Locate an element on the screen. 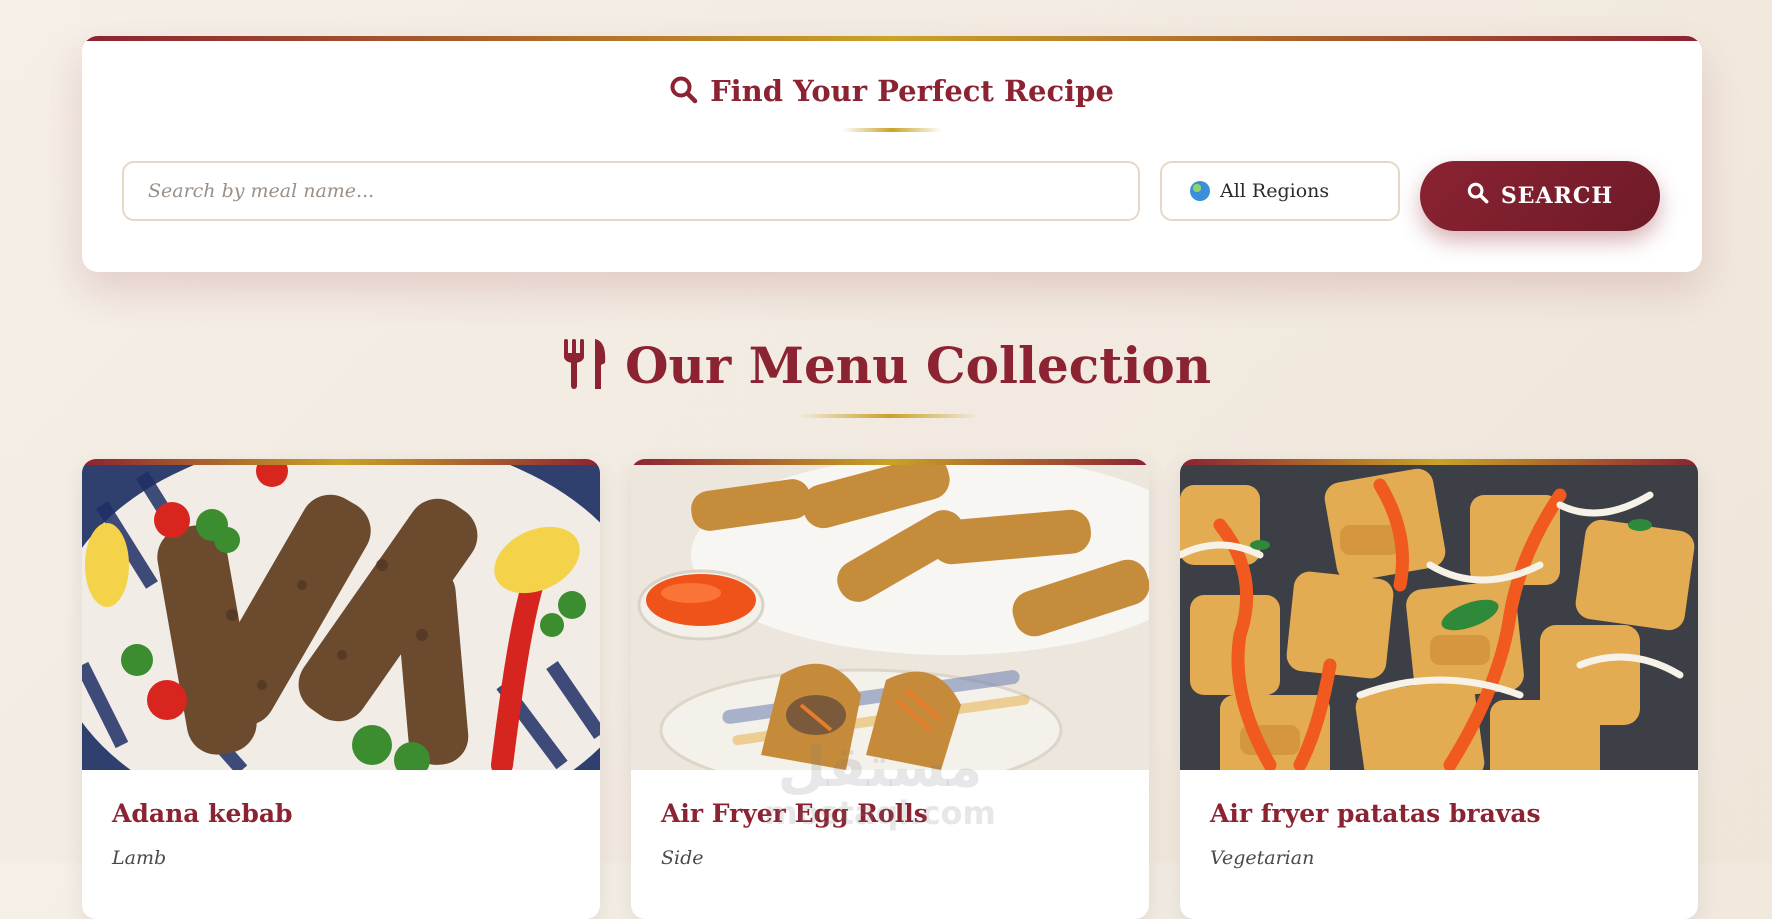 Image resolution: width=1772 pixels, height=919 pixels. search-heading-underline is located at coordinates (892, 130).